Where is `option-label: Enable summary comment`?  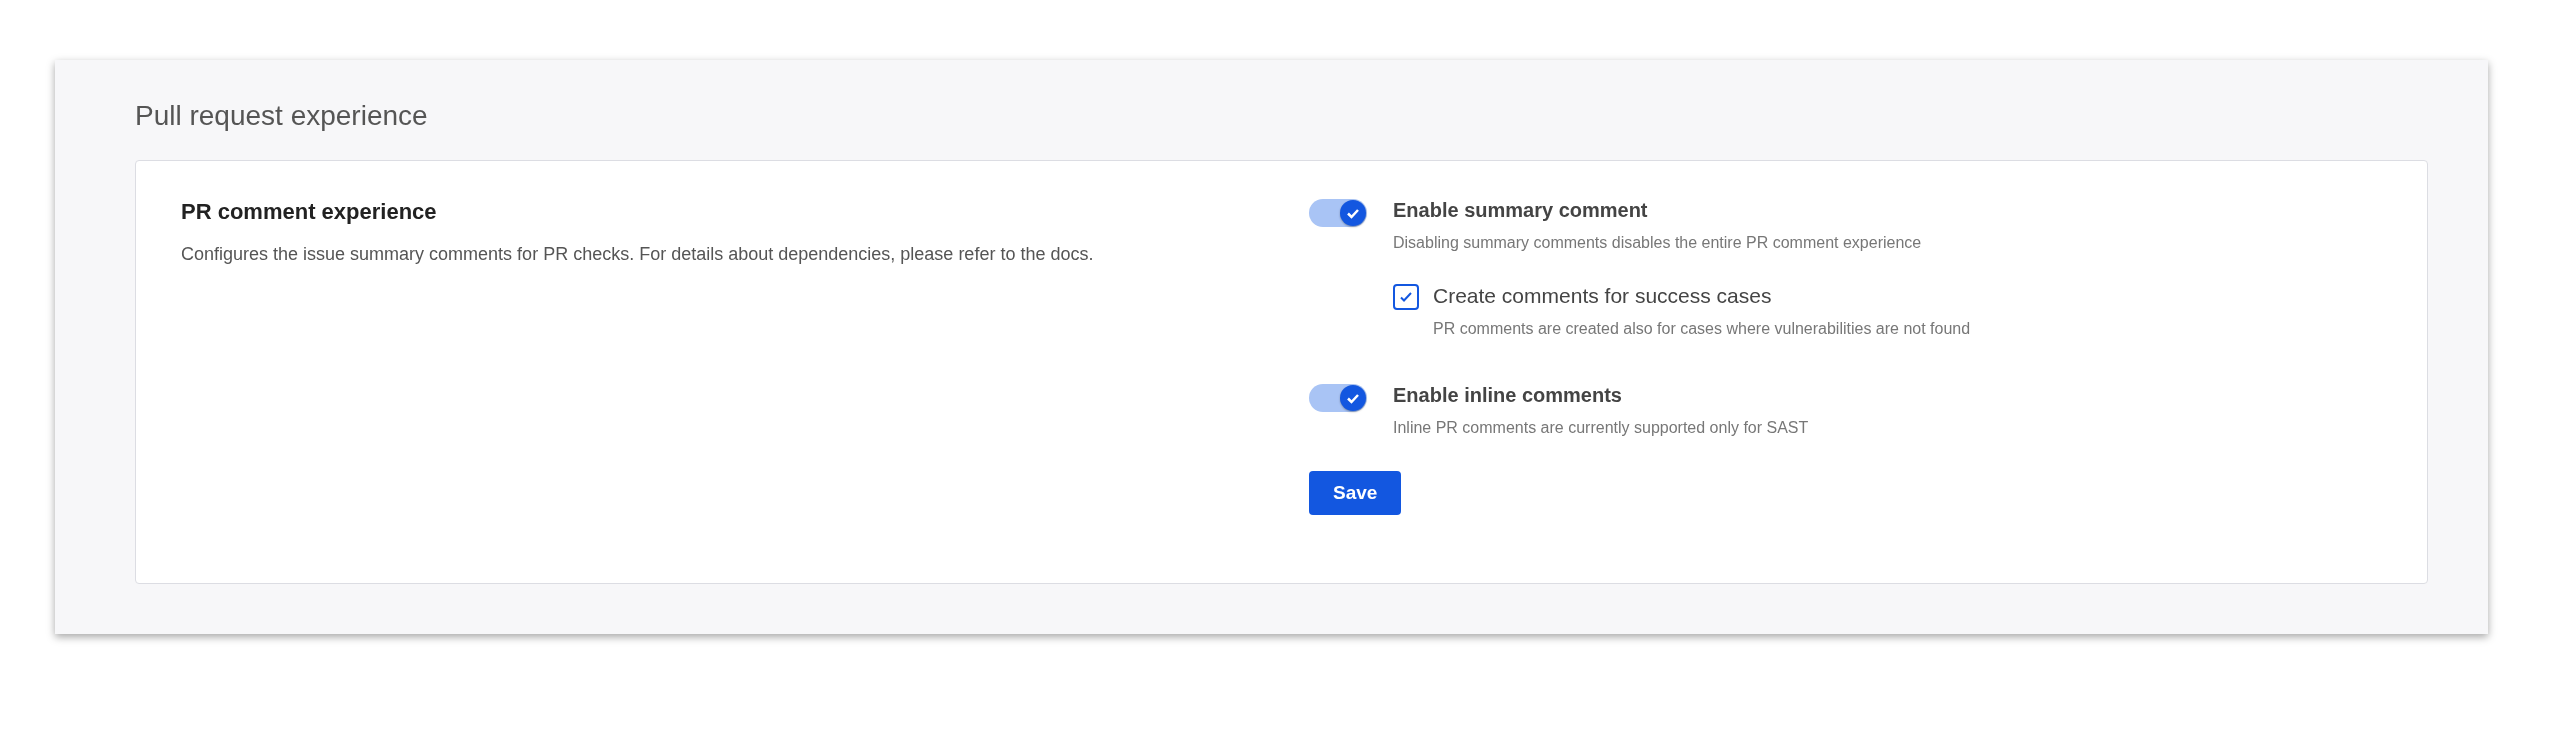 option-label: Enable summary comment is located at coordinates (1521, 210).